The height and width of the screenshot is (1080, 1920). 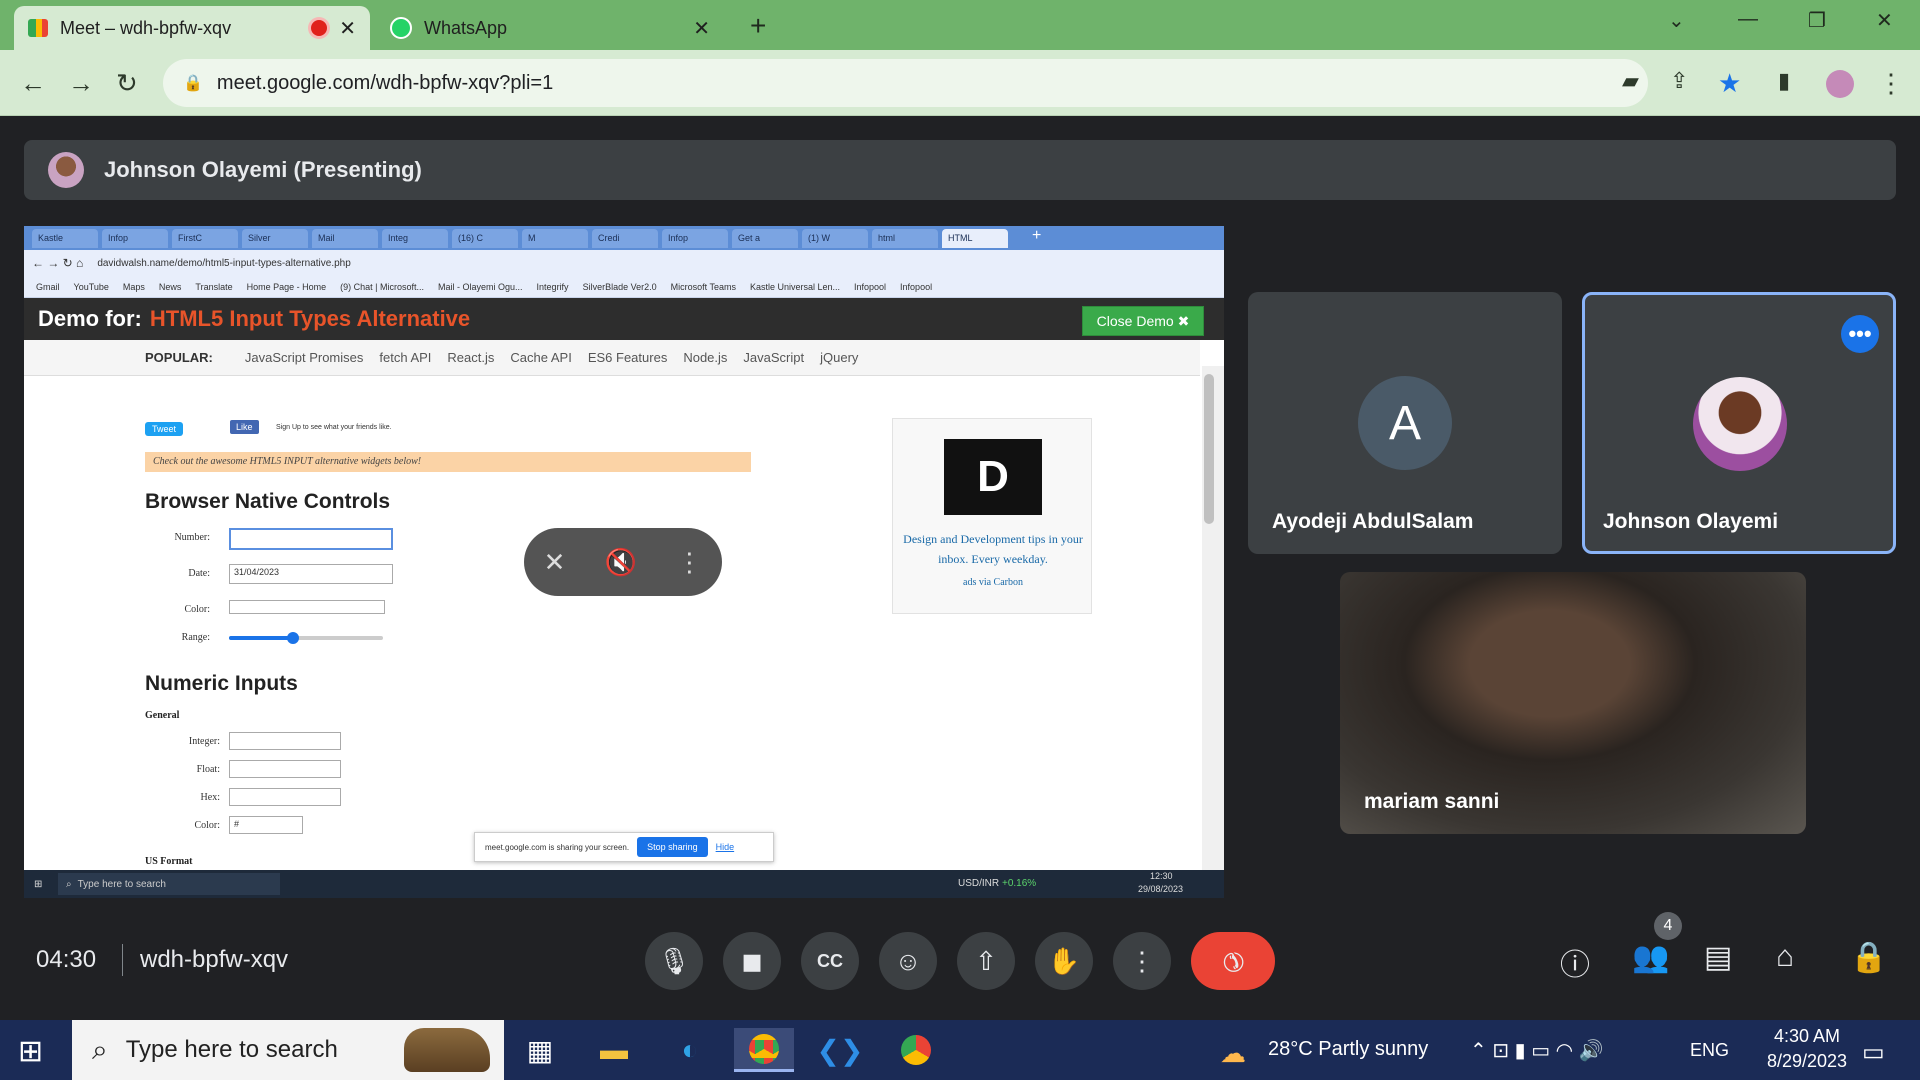 I want to click on more-options-button: ⋮, so click(x=1142, y=961).